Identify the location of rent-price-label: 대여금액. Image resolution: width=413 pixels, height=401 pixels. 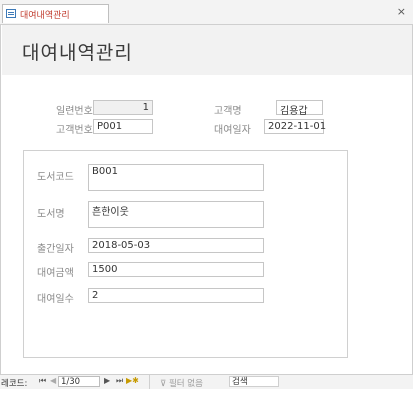
(55, 273).